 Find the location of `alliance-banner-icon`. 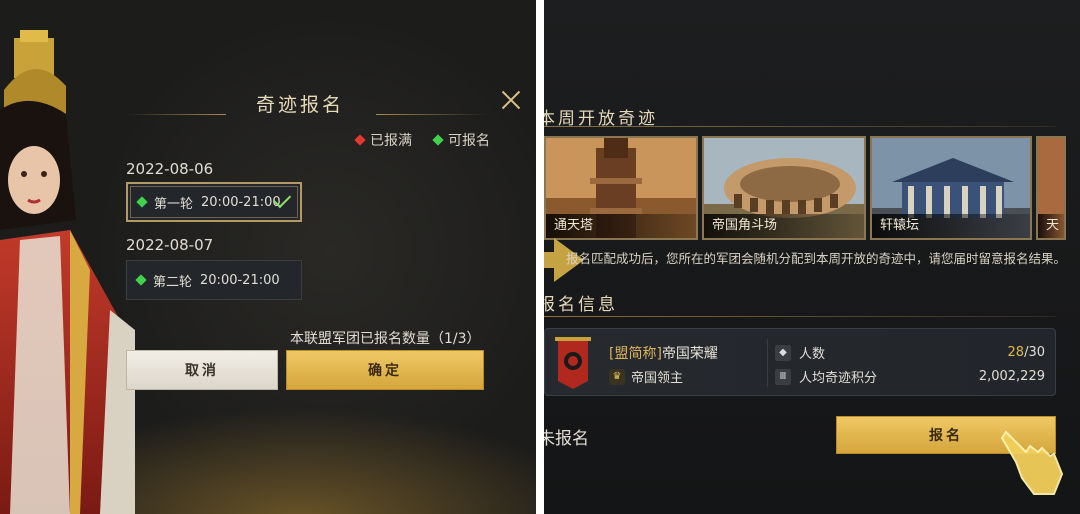

alliance-banner-icon is located at coordinates (573, 363).